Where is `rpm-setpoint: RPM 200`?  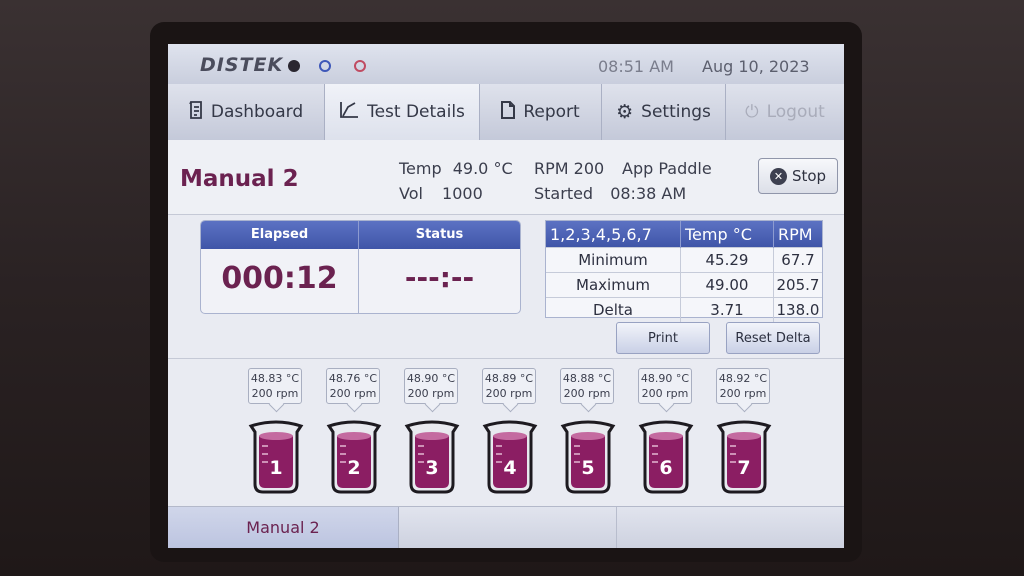 rpm-setpoint: RPM 200 is located at coordinates (569, 168).